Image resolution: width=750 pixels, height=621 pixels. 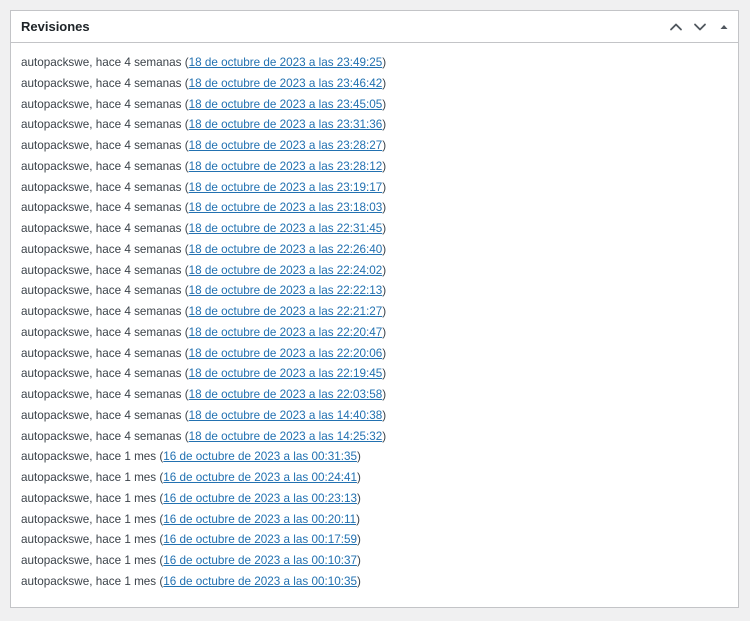 I want to click on revision-date-link: 16 de octubre de 2023 a las 00:10:37, so click(x=260, y=560).